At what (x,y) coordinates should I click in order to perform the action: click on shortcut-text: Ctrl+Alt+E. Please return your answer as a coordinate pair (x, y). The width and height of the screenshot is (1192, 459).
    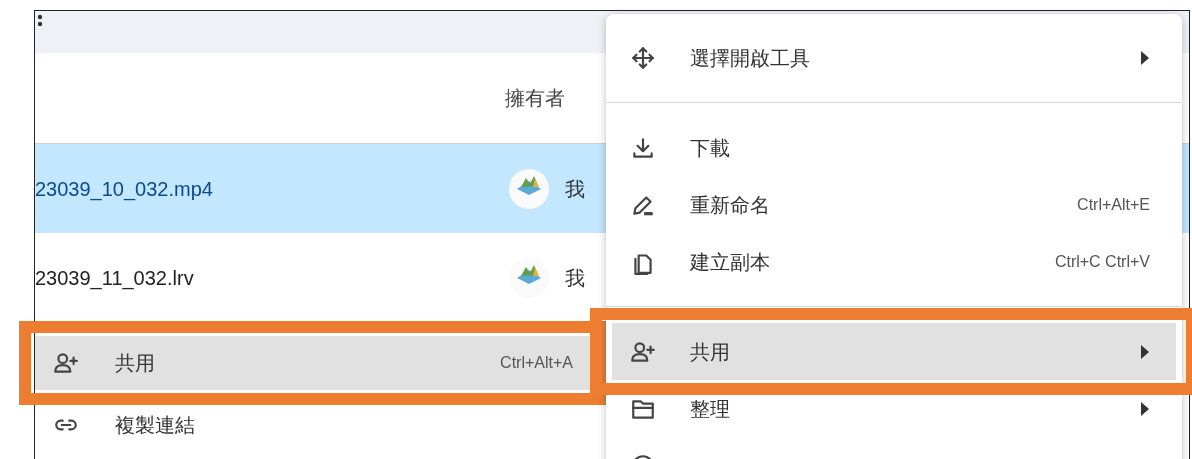
    Looking at the image, I should click on (1113, 204).